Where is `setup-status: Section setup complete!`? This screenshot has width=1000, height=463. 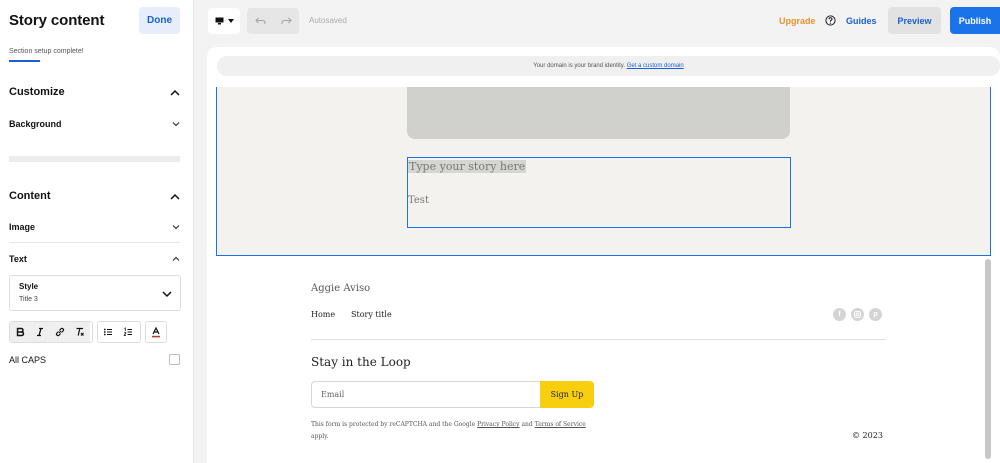 setup-status: Section setup complete! is located at coordinates (46, 51).